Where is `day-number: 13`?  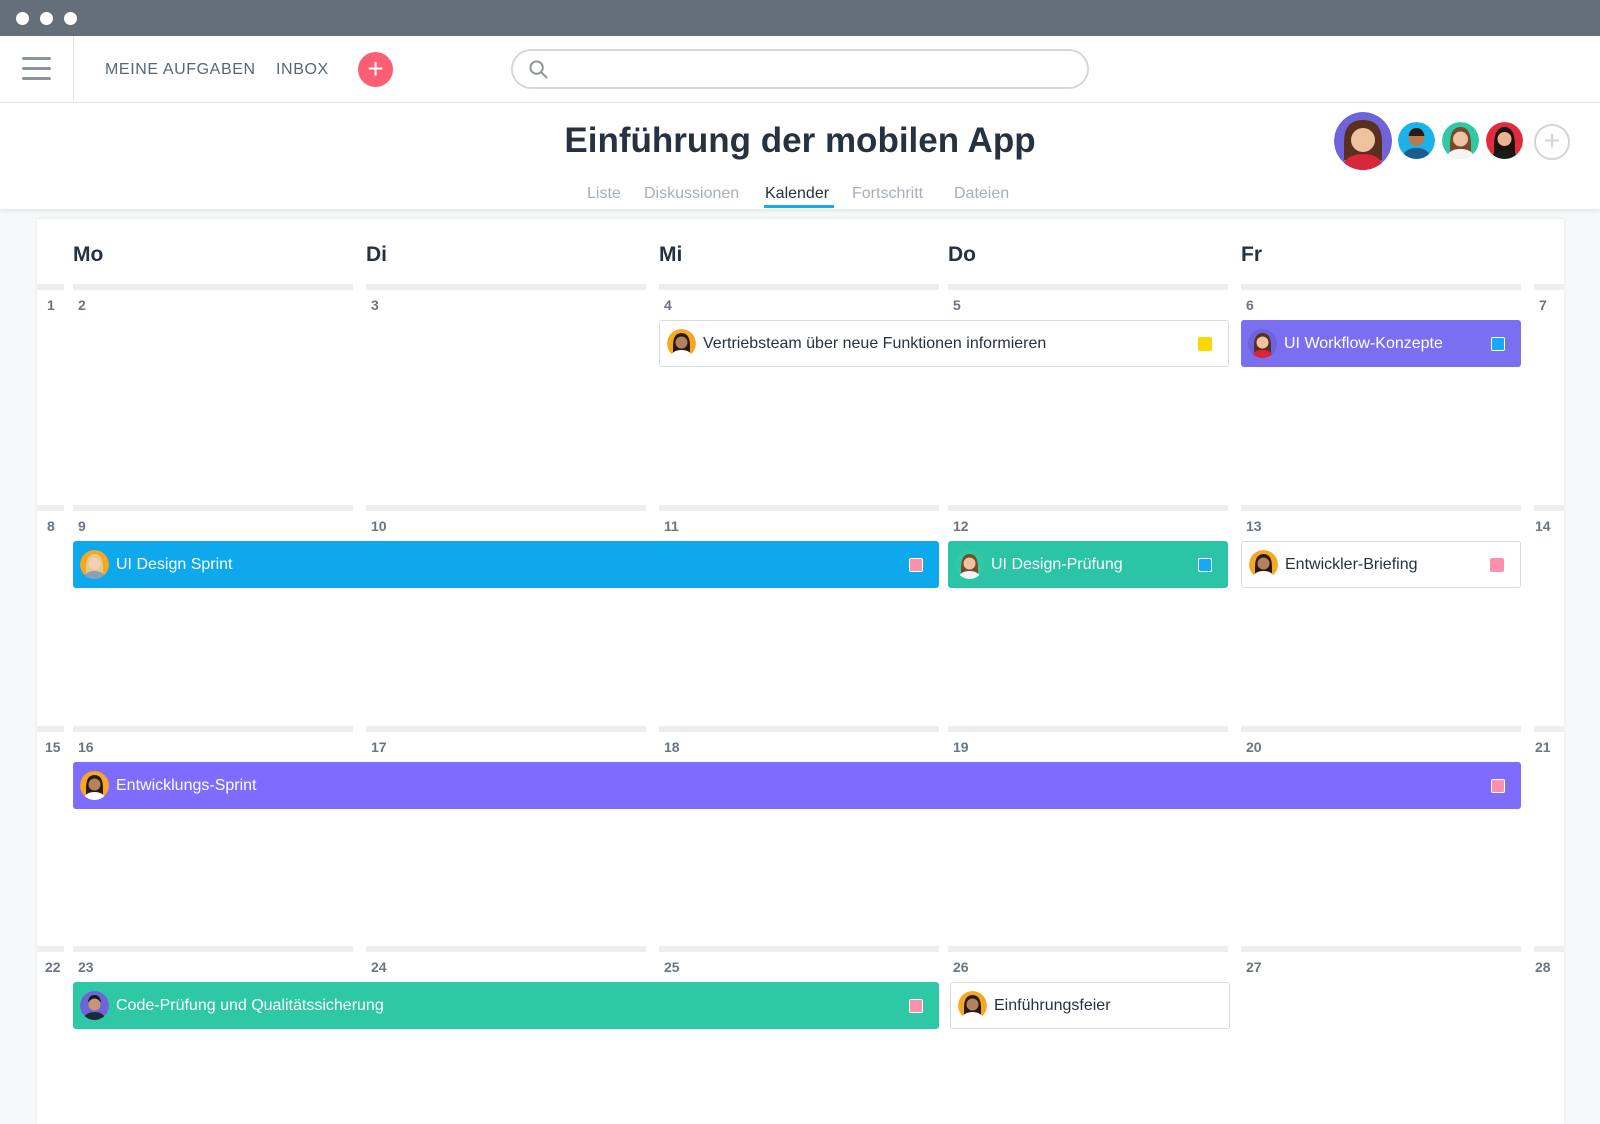 day-number: 13 is located at coordinates (1254, 526).